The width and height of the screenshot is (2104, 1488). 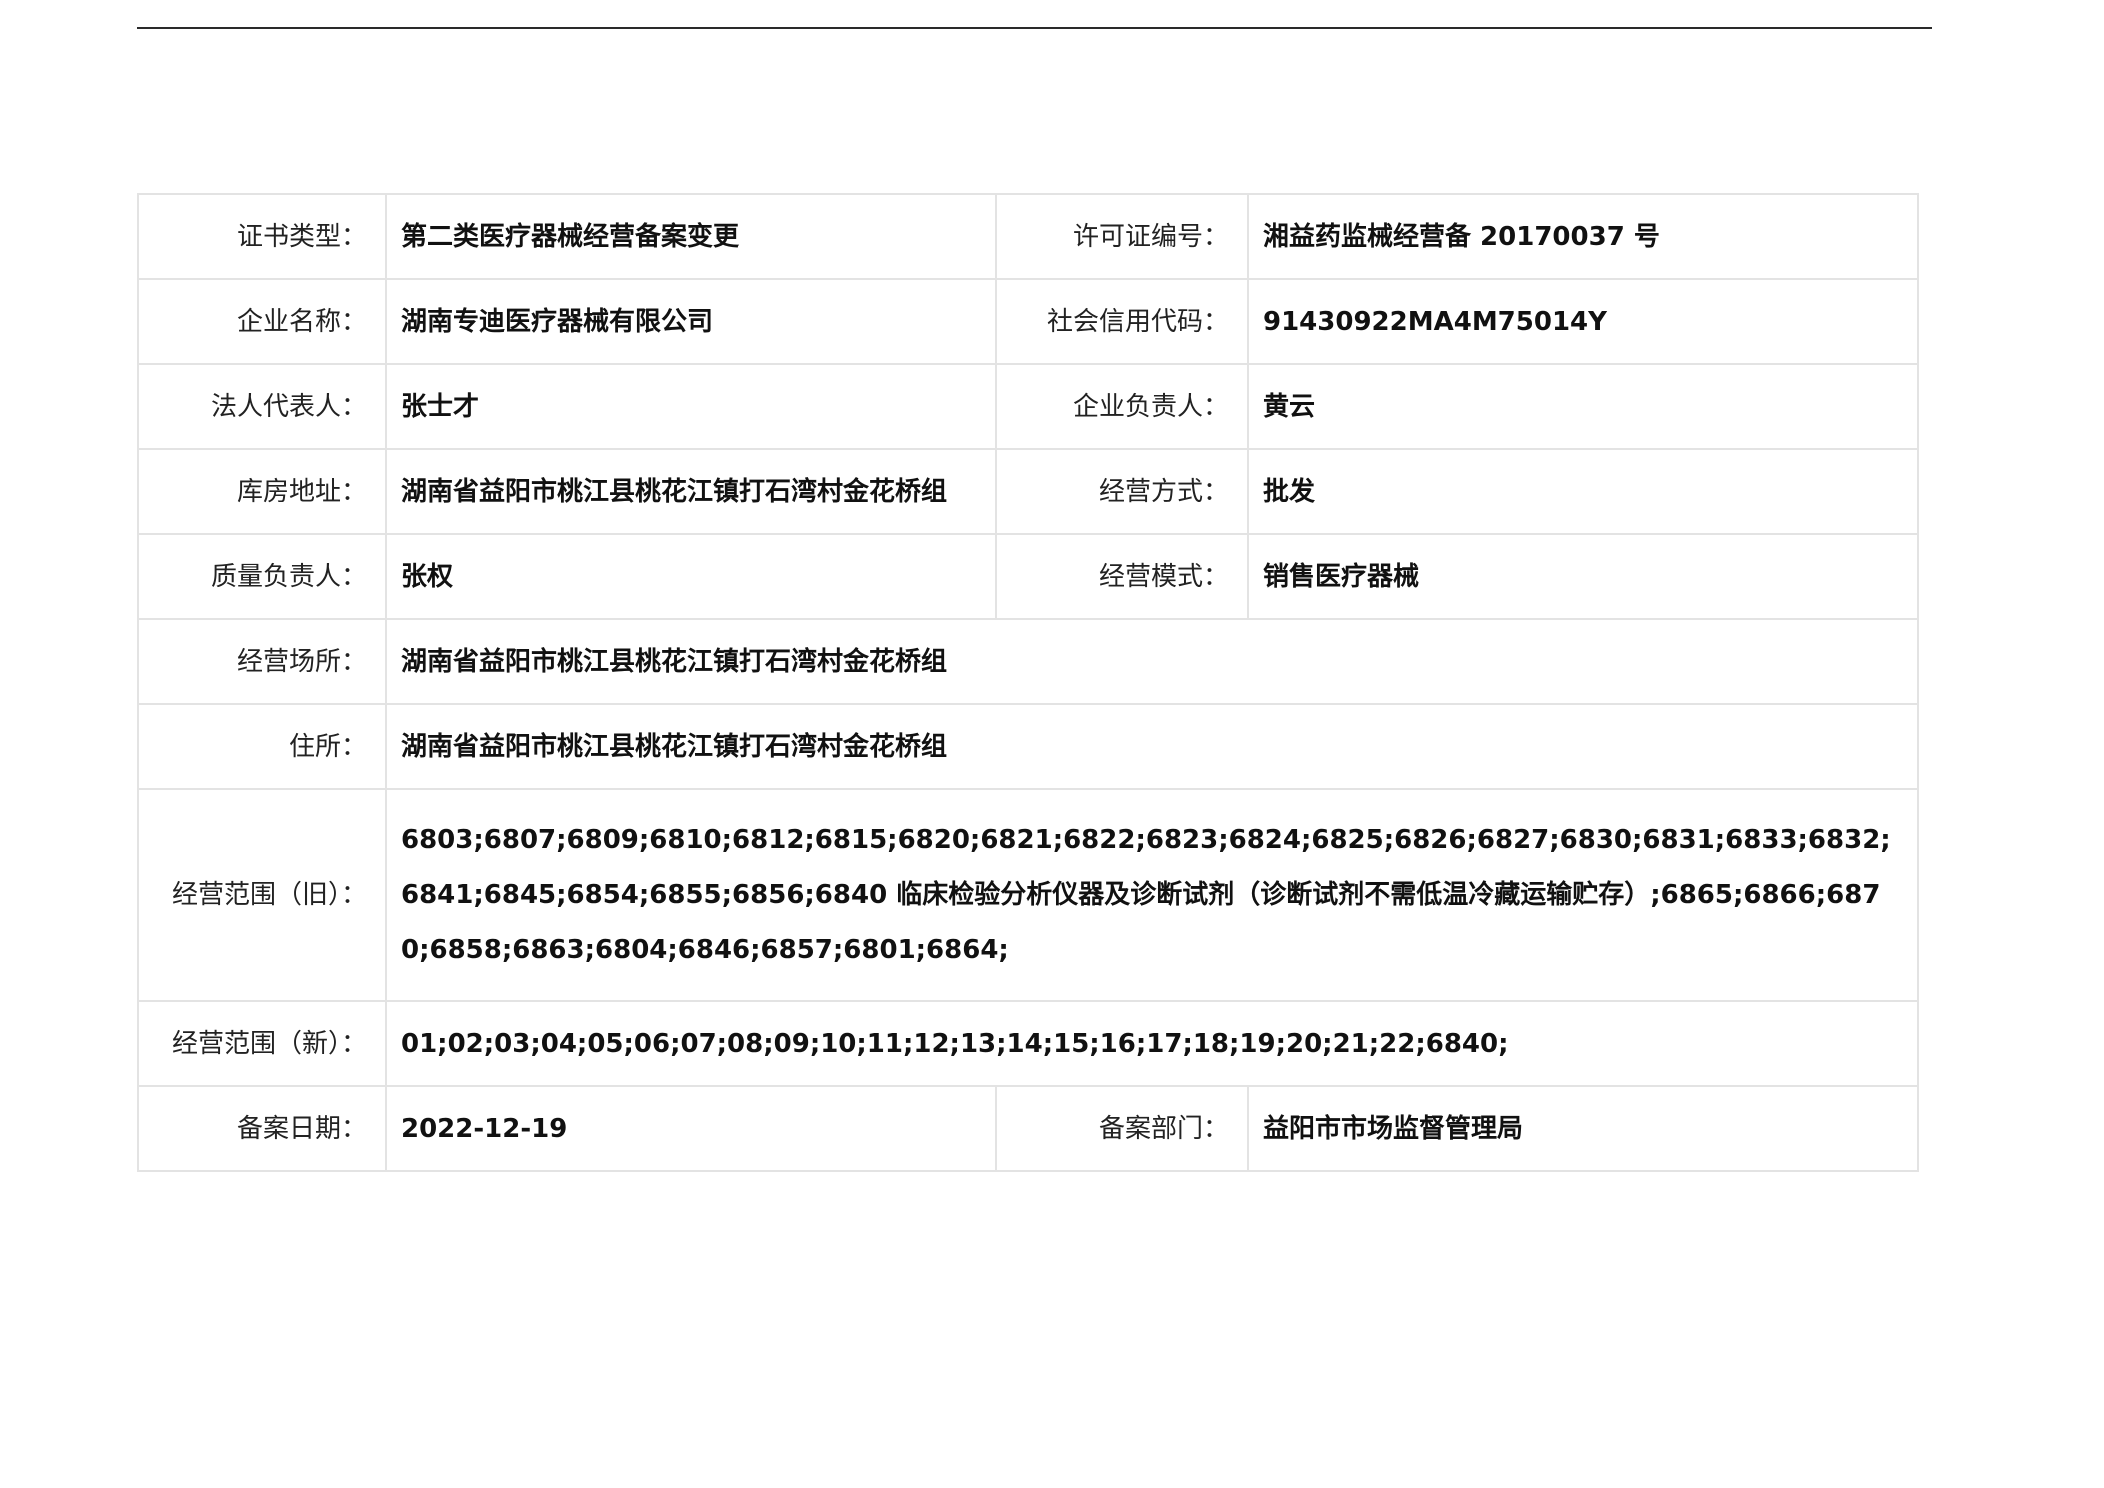 I want to click on table-row: 库房地址： 湖南省益阳市桃江县桃花江镇打石湾村金花桥组 经营方式： 批发, so click(x=1028, y=491).